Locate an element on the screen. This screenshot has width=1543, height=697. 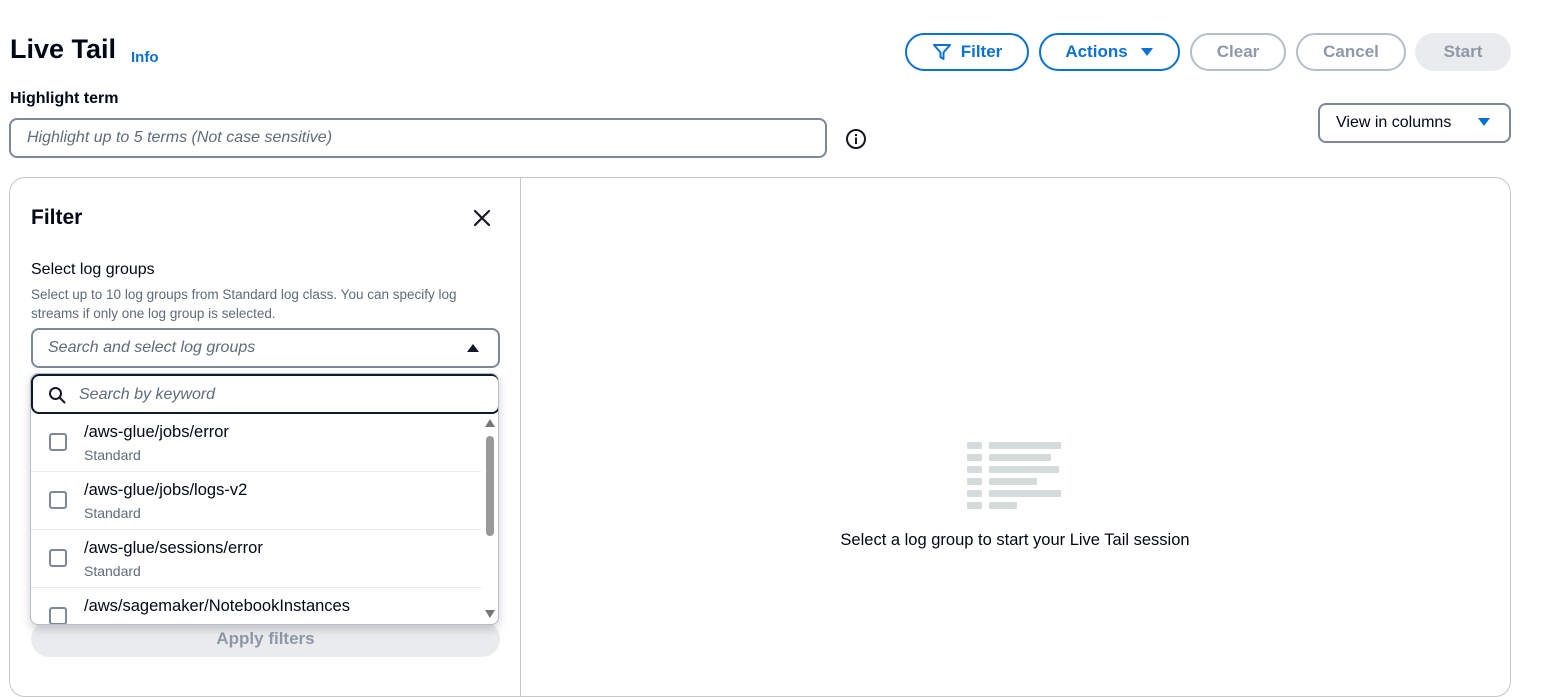
cancel-button: Cancel is located at coordinates (1351, 52).